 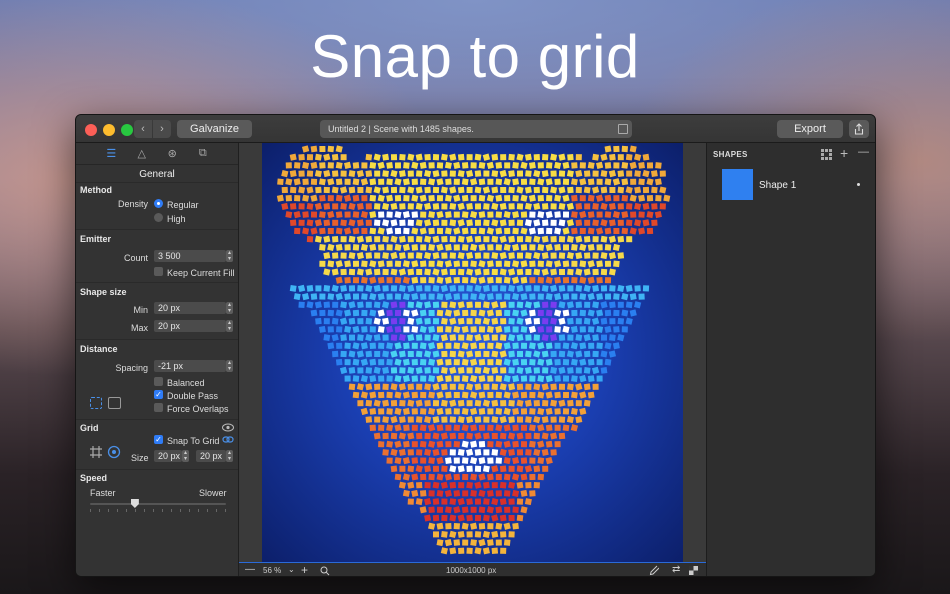 What do you see at coordinates (229, 456) in the screenshot?
I see `grid-size-y-stepper: ▴ ▾` at bounding box center [229, 456].